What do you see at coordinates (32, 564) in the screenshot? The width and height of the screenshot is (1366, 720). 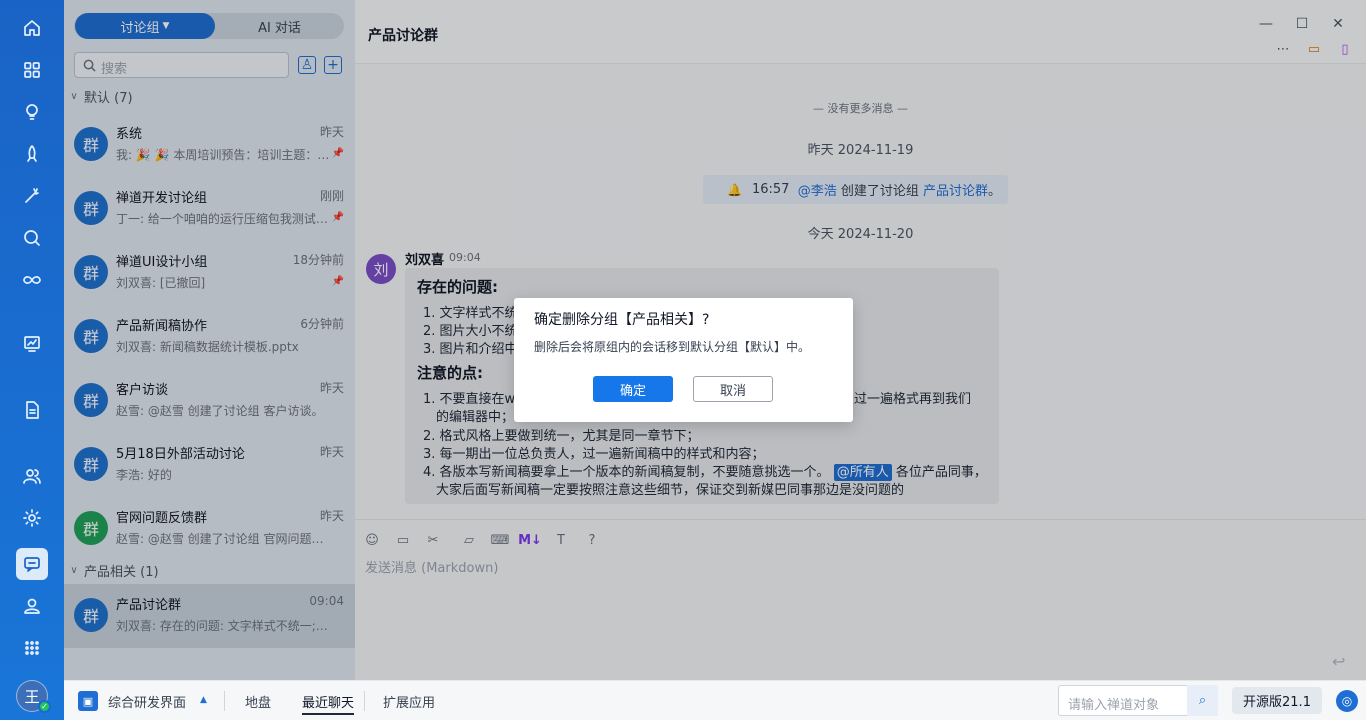 I see `chat-icon` at bounding box center [32, 564].